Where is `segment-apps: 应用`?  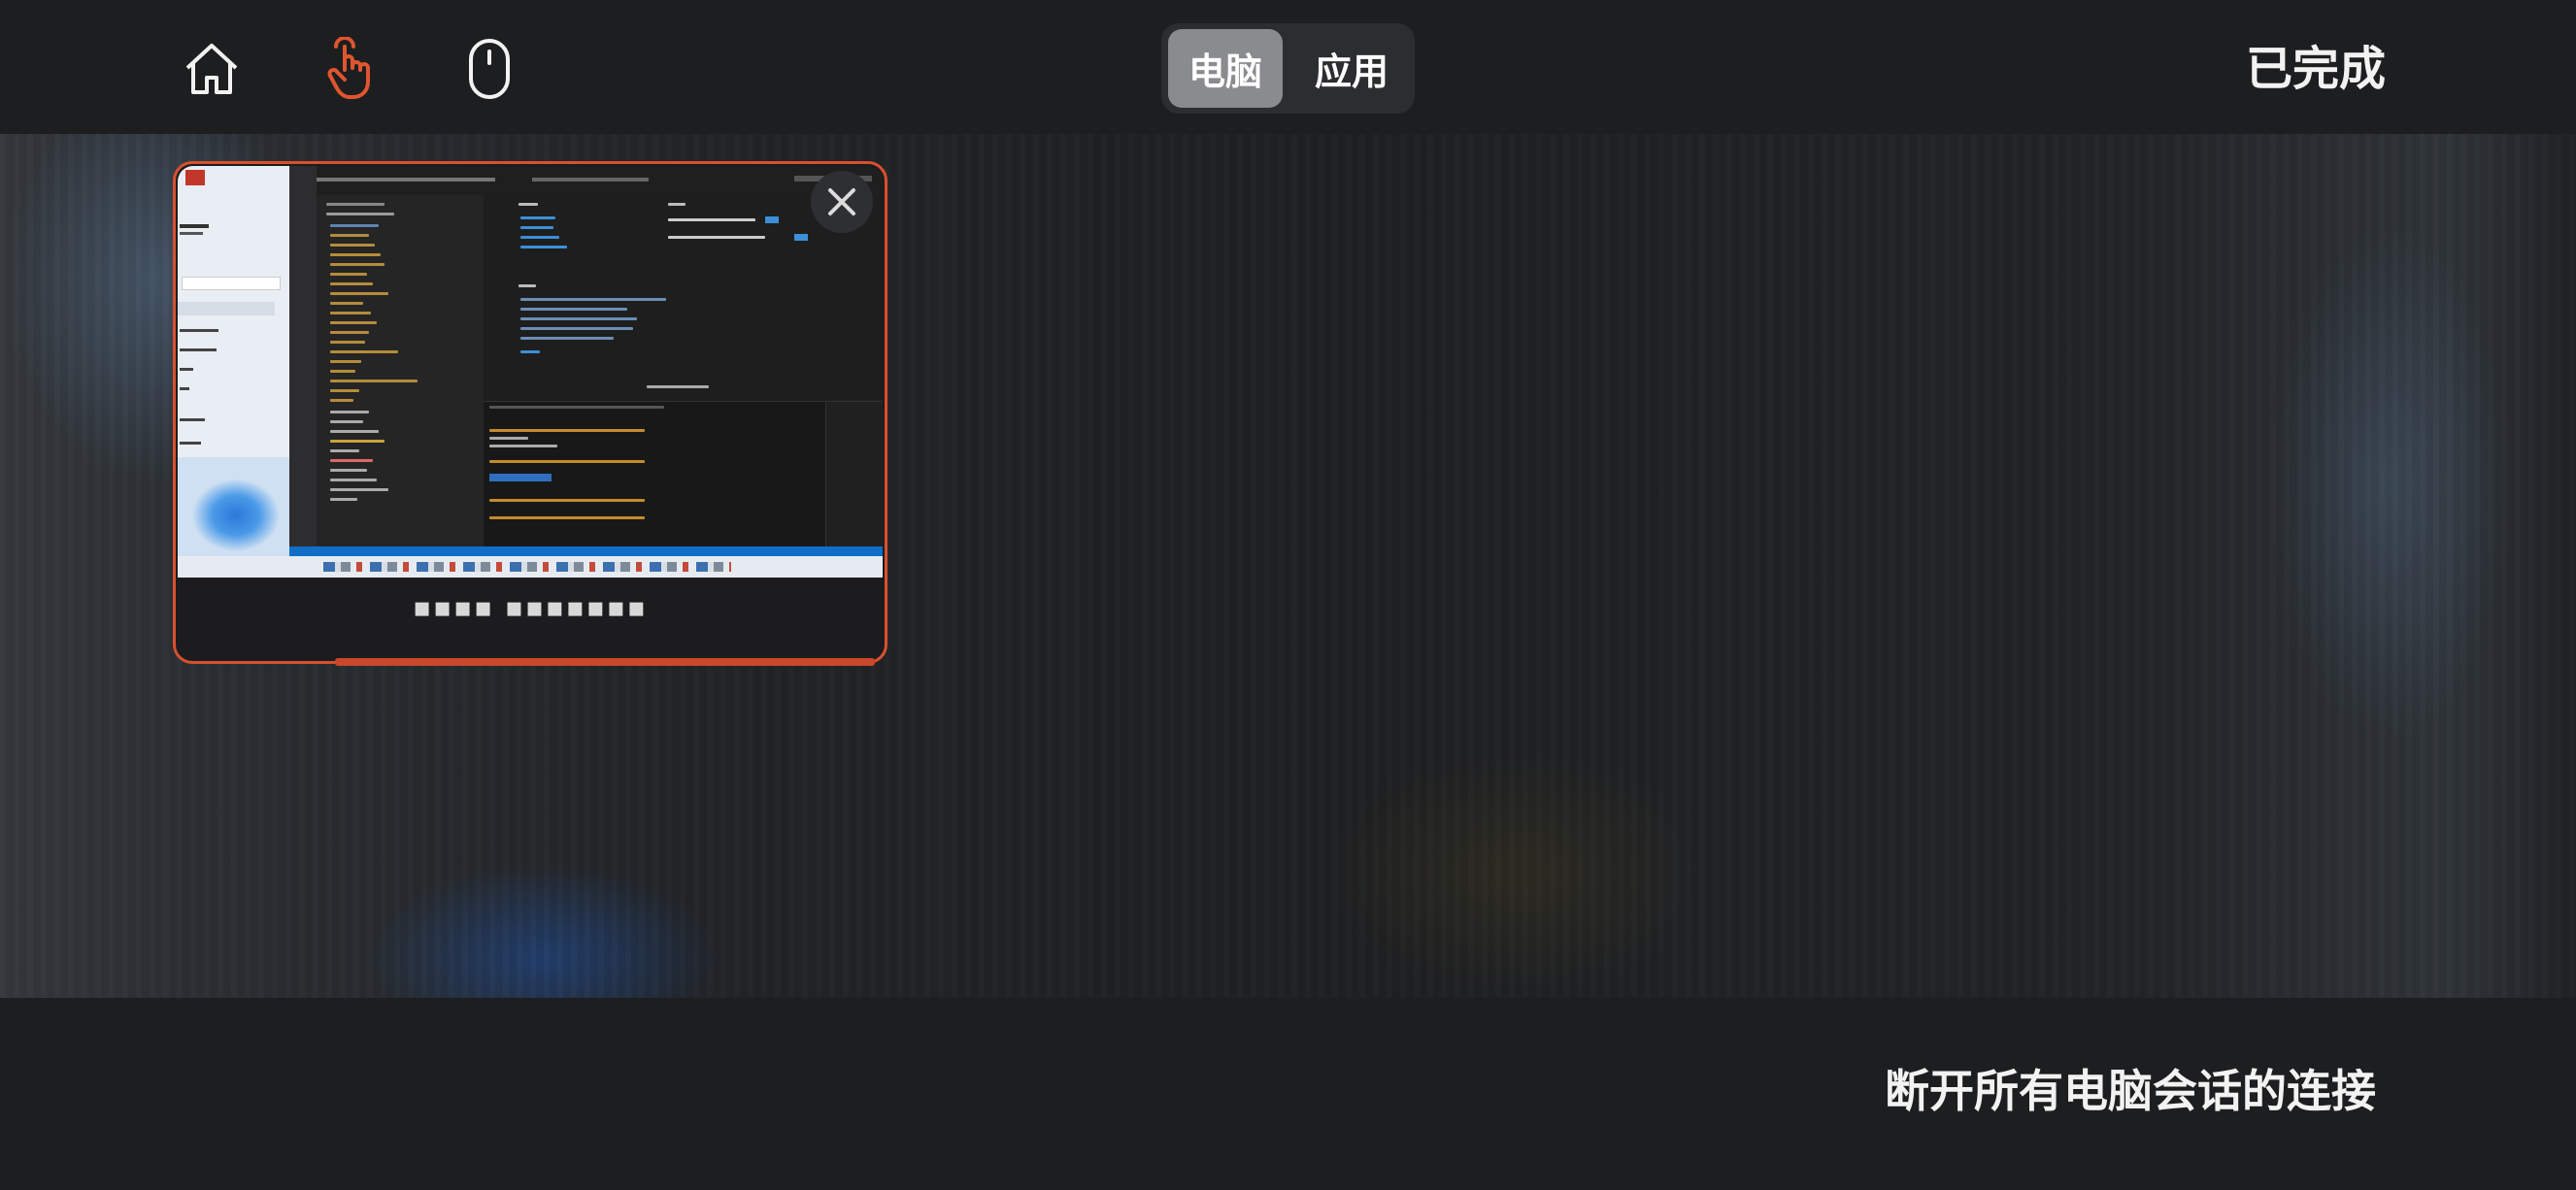
segment-apps: 应用 is located at coordinates (1351, 68).